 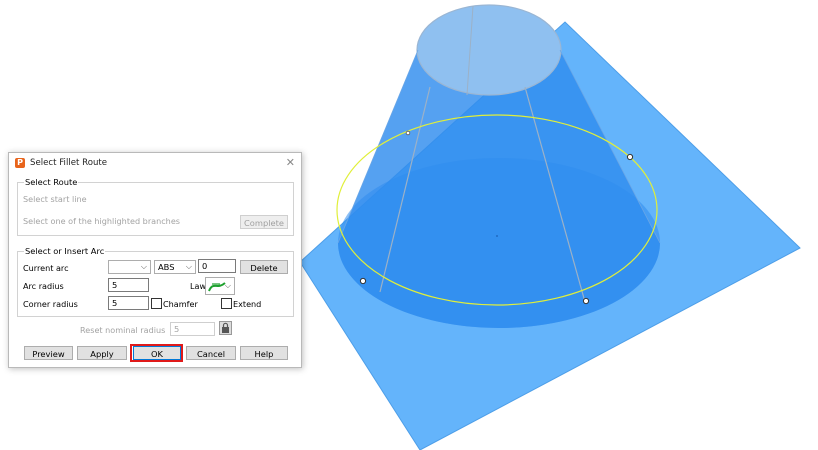 I want to click on app-logo-icon: P, so click(x=20, y=163).